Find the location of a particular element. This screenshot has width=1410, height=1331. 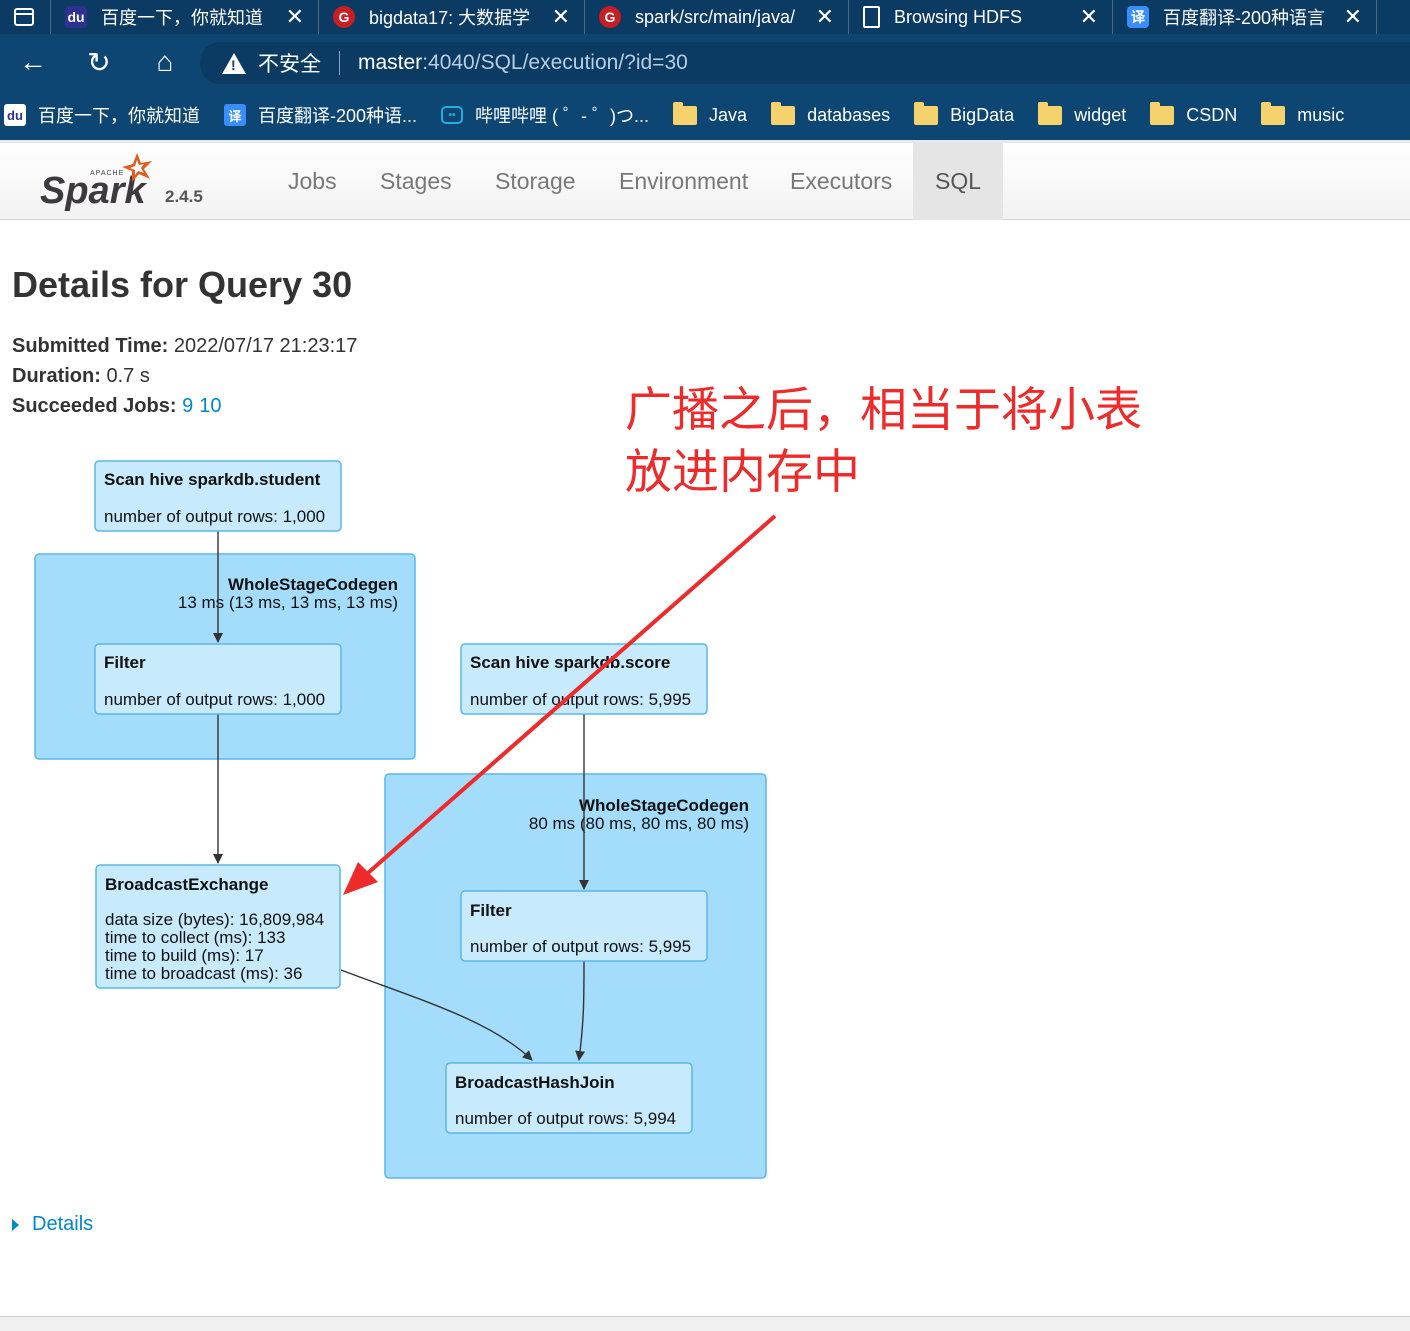

insecure-label: 不安全 is located at coordinates (289, 63).